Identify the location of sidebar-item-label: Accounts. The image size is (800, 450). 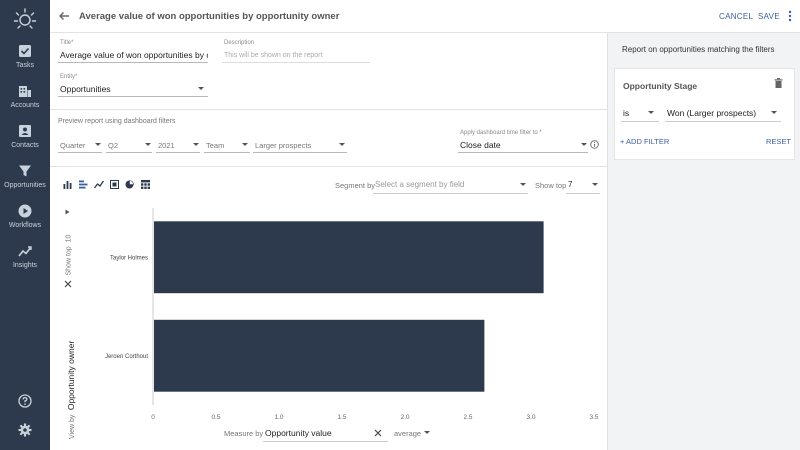
(25, 105).